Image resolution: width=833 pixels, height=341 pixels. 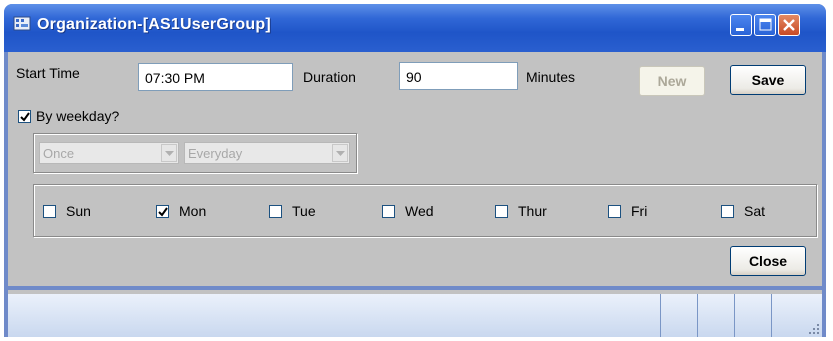 I want to click on day-label-sun: Sun, so click(x=78, y=211).